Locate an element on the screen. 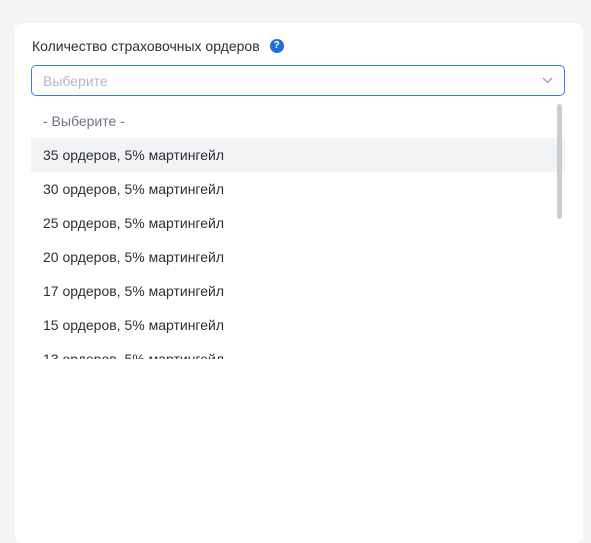 The height and width of the screenshot is (543, 591). dropdown-option: 15 ордеров, 5% мартингейл is located at coordinates (298, 325).